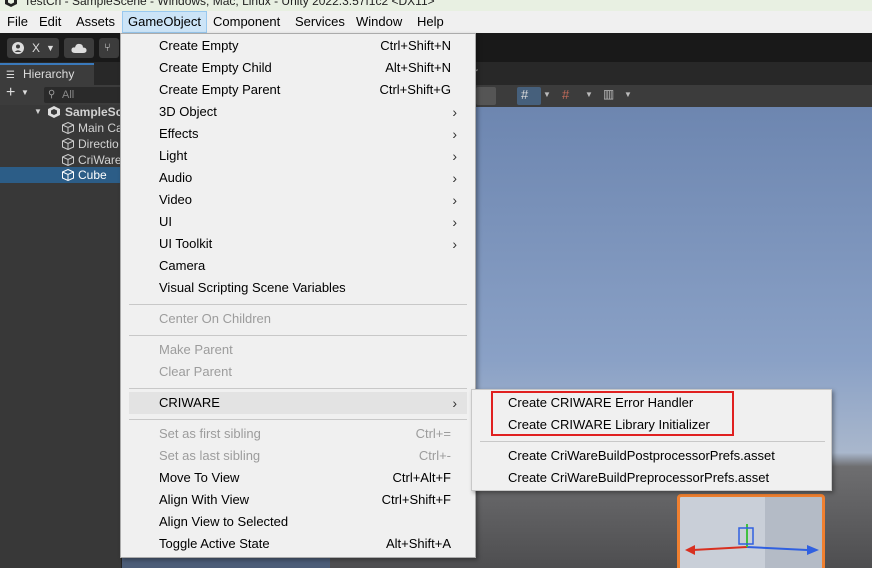 This screenshot has height=568, width=872. Describe the element at coordinates (186, 243) in the screenshot. I see `menu-item-label: UI Toolkit` at that location.